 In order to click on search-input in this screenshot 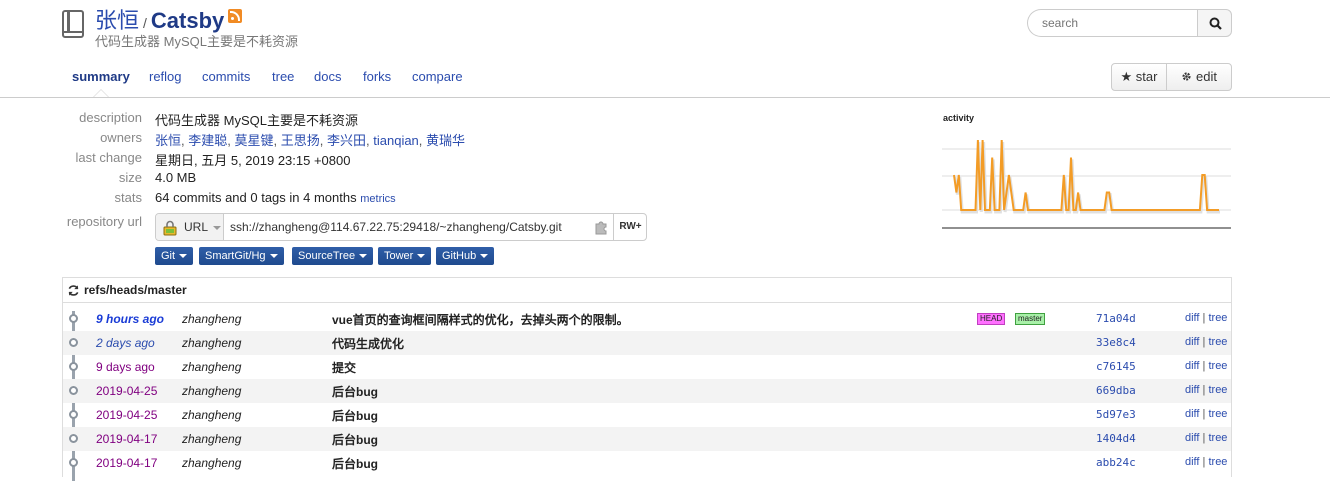, I will do `click(1112, 23)`.